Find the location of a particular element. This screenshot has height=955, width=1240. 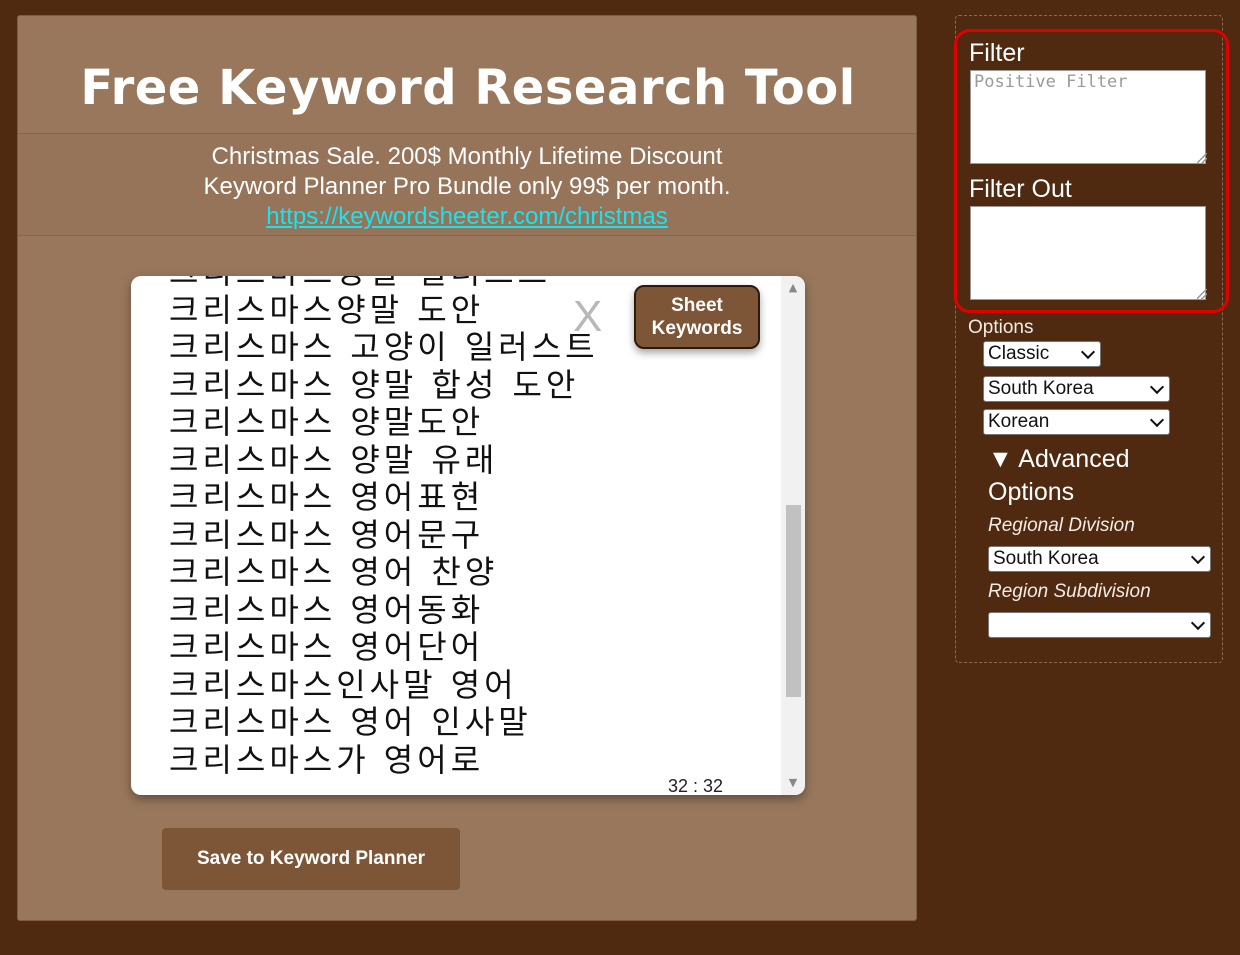

promo-link: https://keywordsheeter.com/christmas is located at coordinates (466, 216).